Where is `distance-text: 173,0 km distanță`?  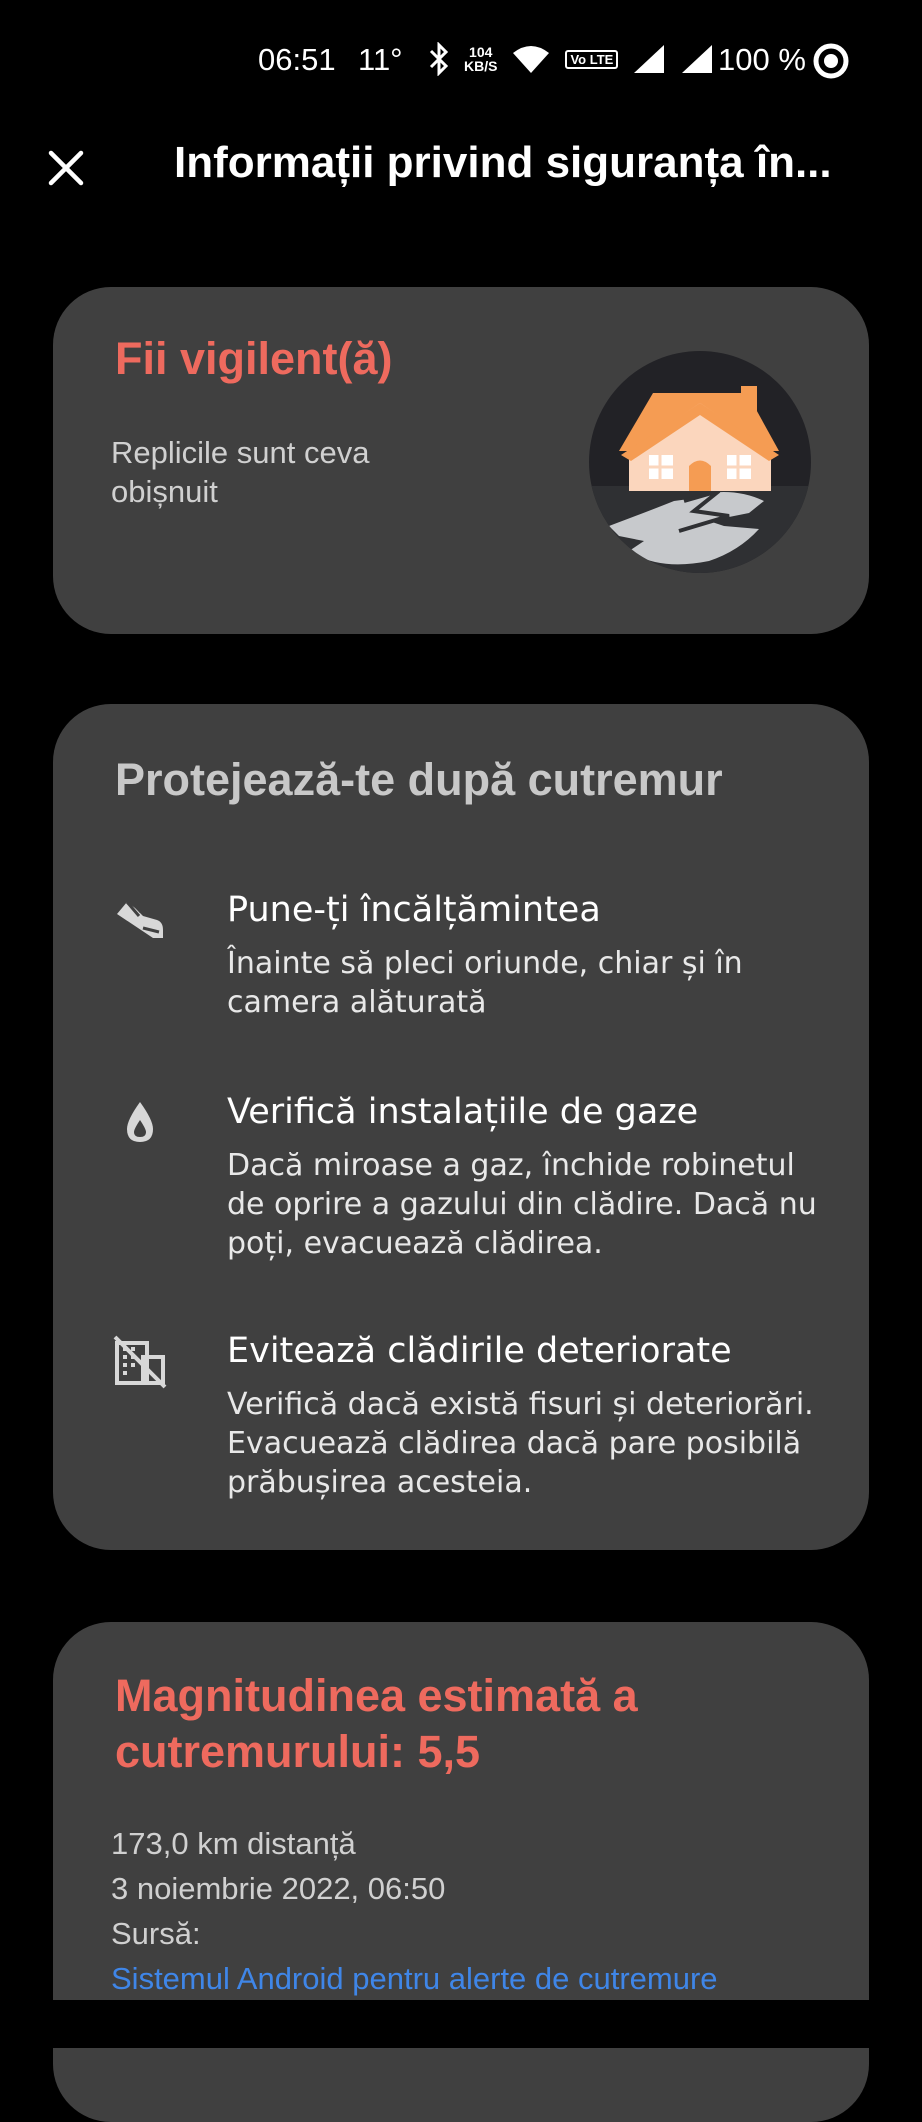 distance-text: 173,0 km distanță is located at coordinates (233, 1843).